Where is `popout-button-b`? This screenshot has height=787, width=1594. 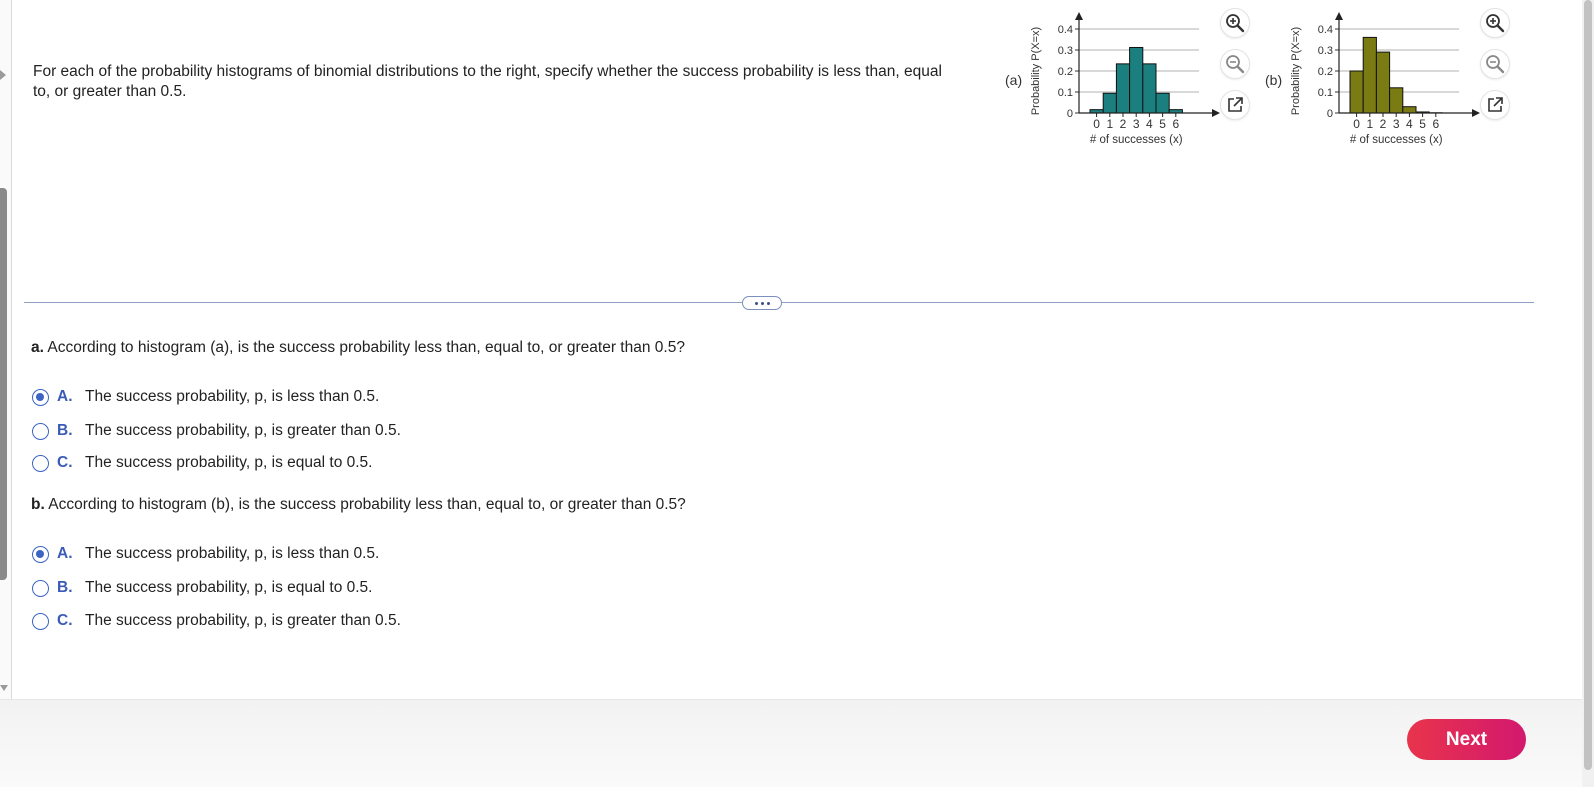 popout-button-b is located at coordinates (1495, 105).